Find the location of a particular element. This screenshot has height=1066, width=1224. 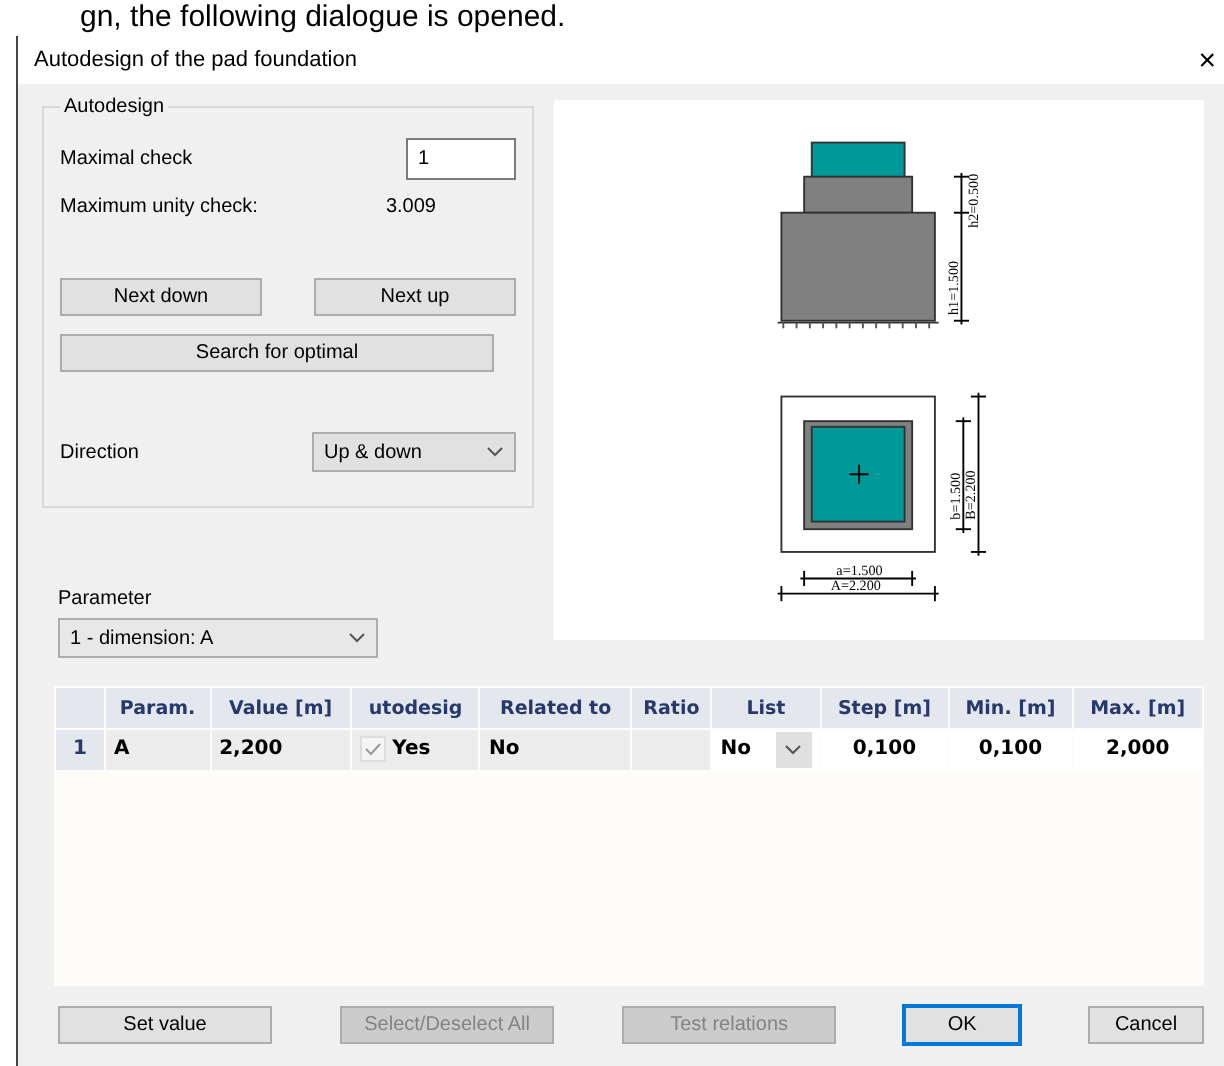

column-header: Max. [m] is located at coordinates (1137, 708).